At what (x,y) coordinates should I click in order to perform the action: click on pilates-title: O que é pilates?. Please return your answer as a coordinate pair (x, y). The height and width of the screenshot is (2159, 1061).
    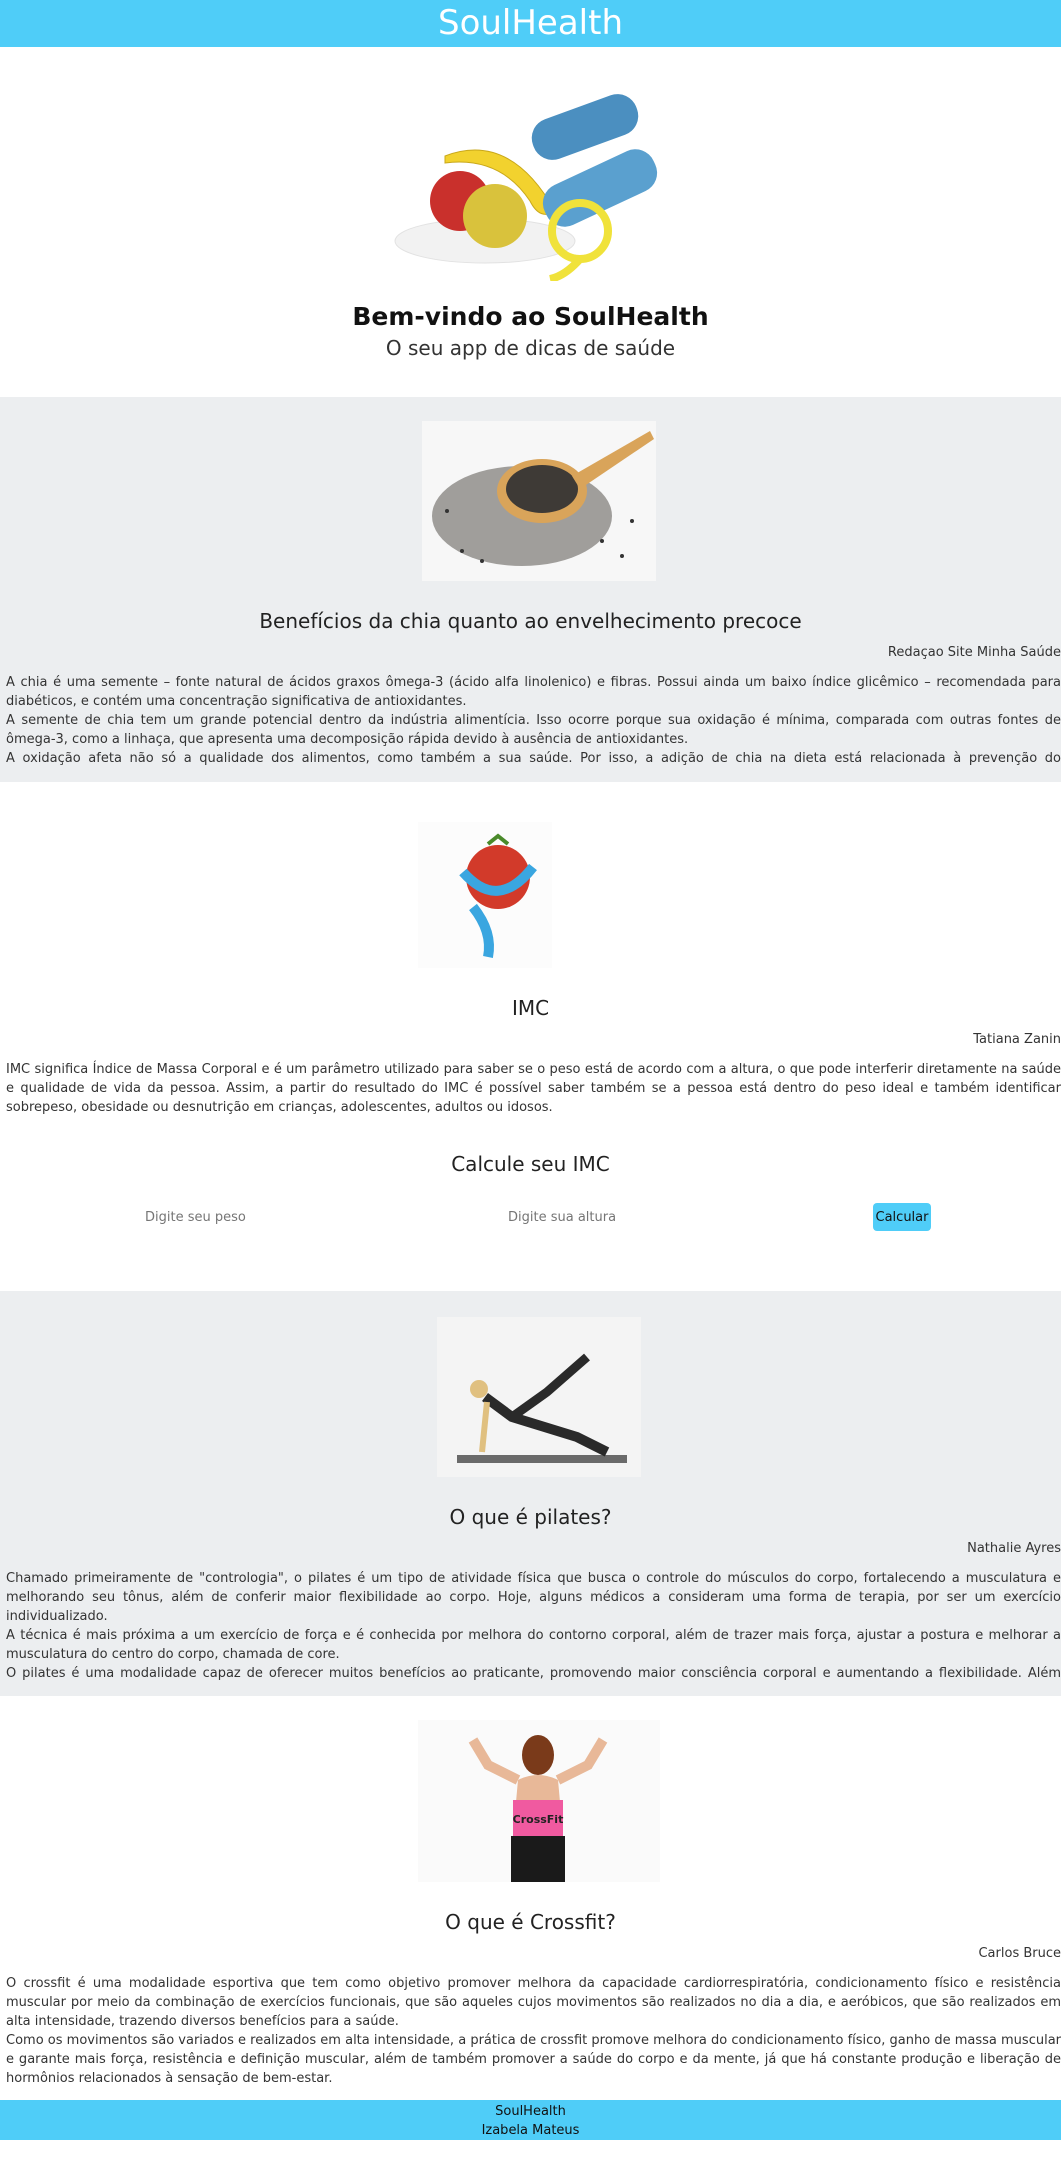
    Looking at the image, I should click on (530, 1517).